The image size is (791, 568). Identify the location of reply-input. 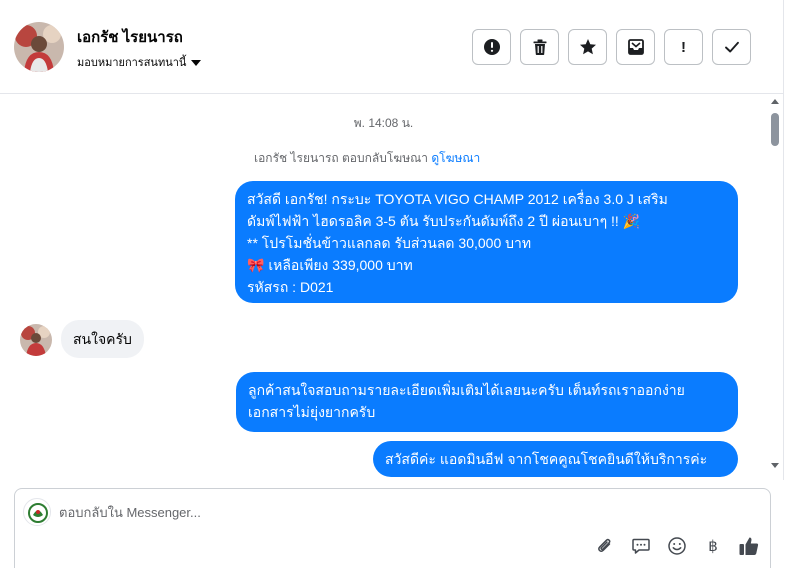
(359, 512).